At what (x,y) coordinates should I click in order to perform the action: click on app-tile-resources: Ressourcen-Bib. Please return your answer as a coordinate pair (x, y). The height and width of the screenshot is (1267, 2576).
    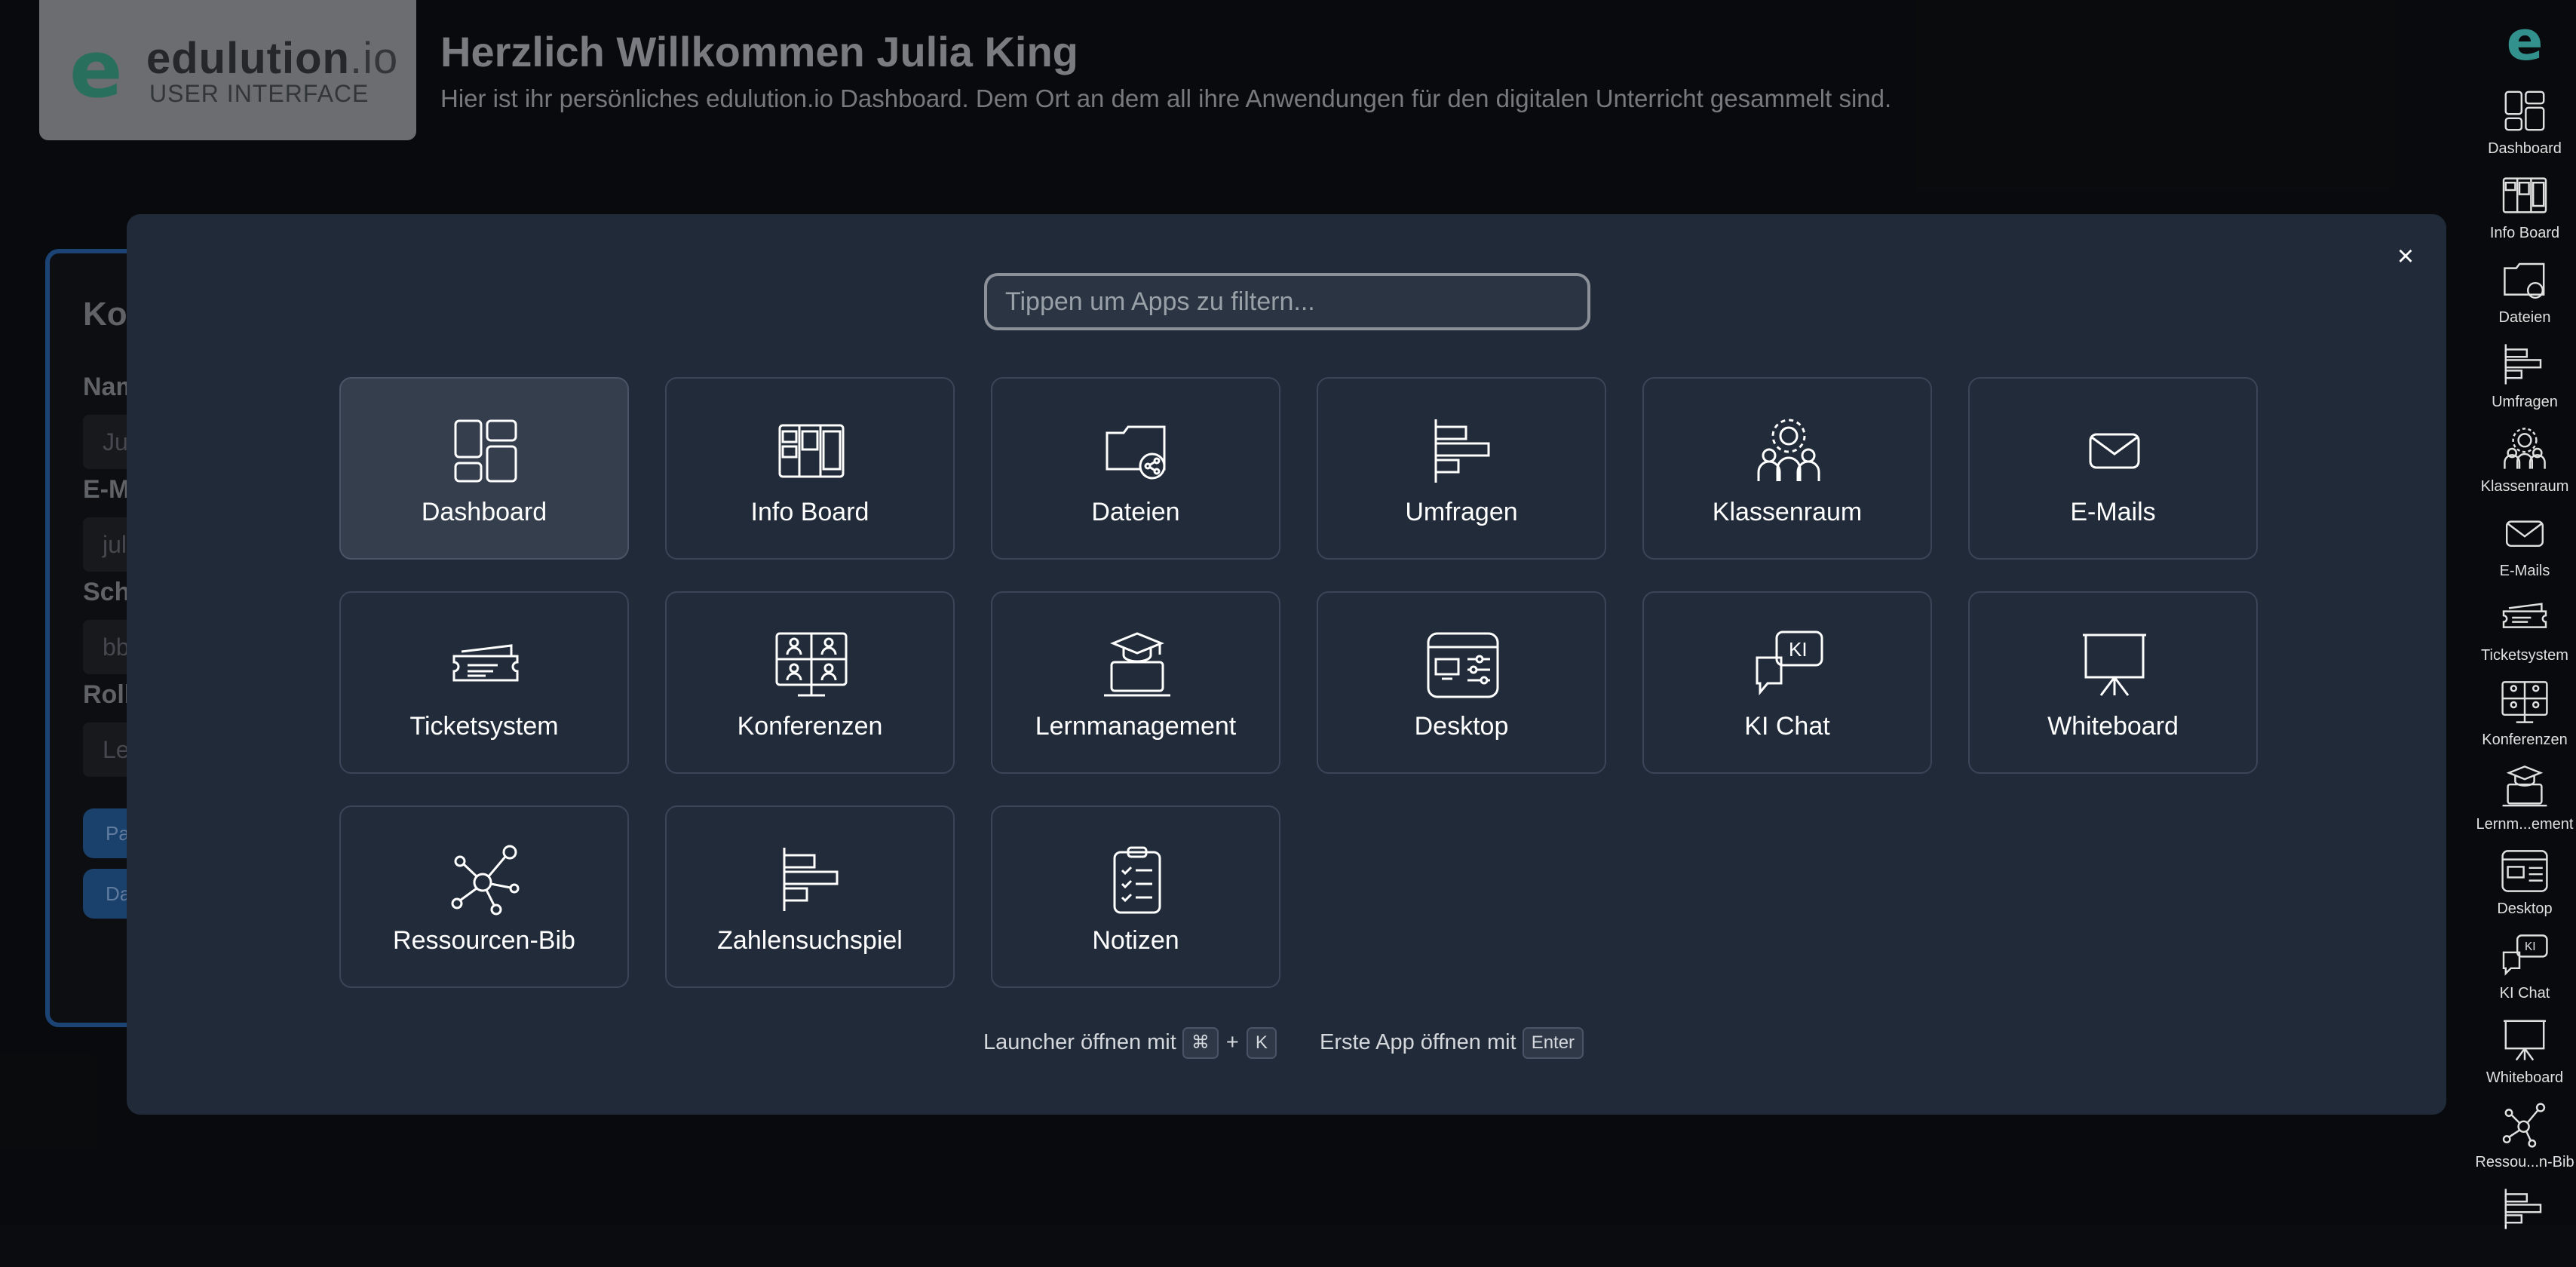
    Looking at the image, I should click on (484, 896).